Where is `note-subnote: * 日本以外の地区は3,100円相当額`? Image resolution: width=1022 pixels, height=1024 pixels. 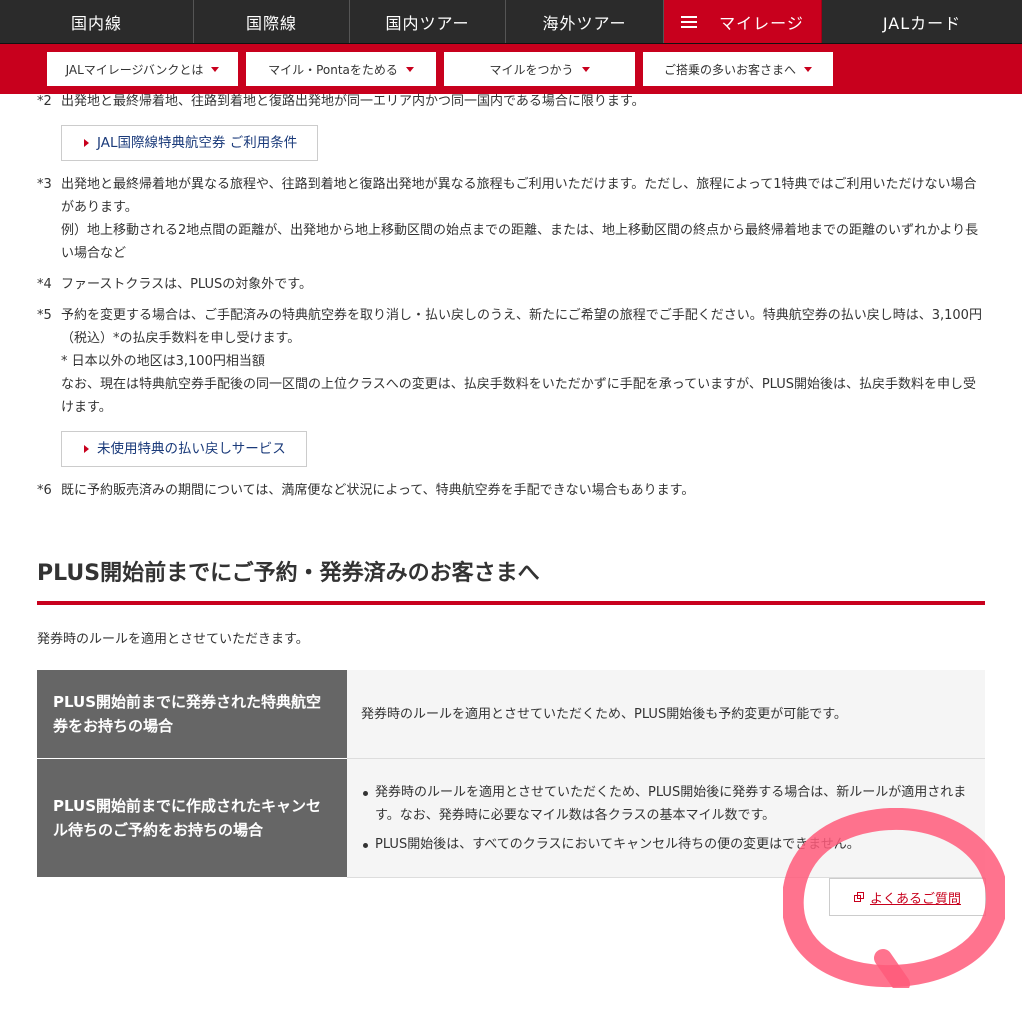
note-subnote: * 日本以外の地区は3,100円相当額 is located at coordinates (163, 361).